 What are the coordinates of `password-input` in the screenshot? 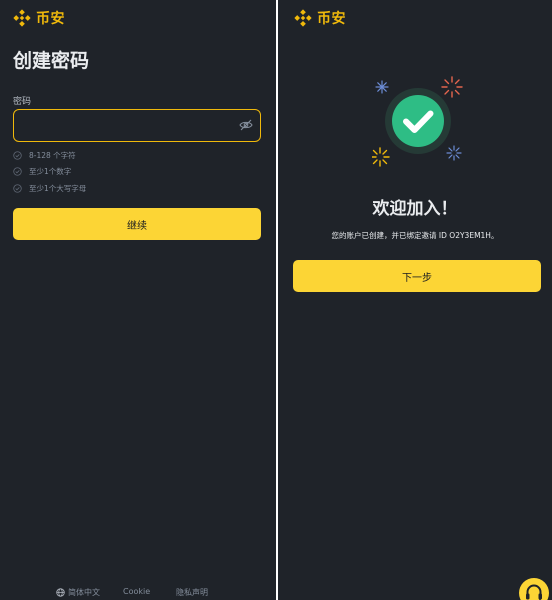 It's located at (127, 125).